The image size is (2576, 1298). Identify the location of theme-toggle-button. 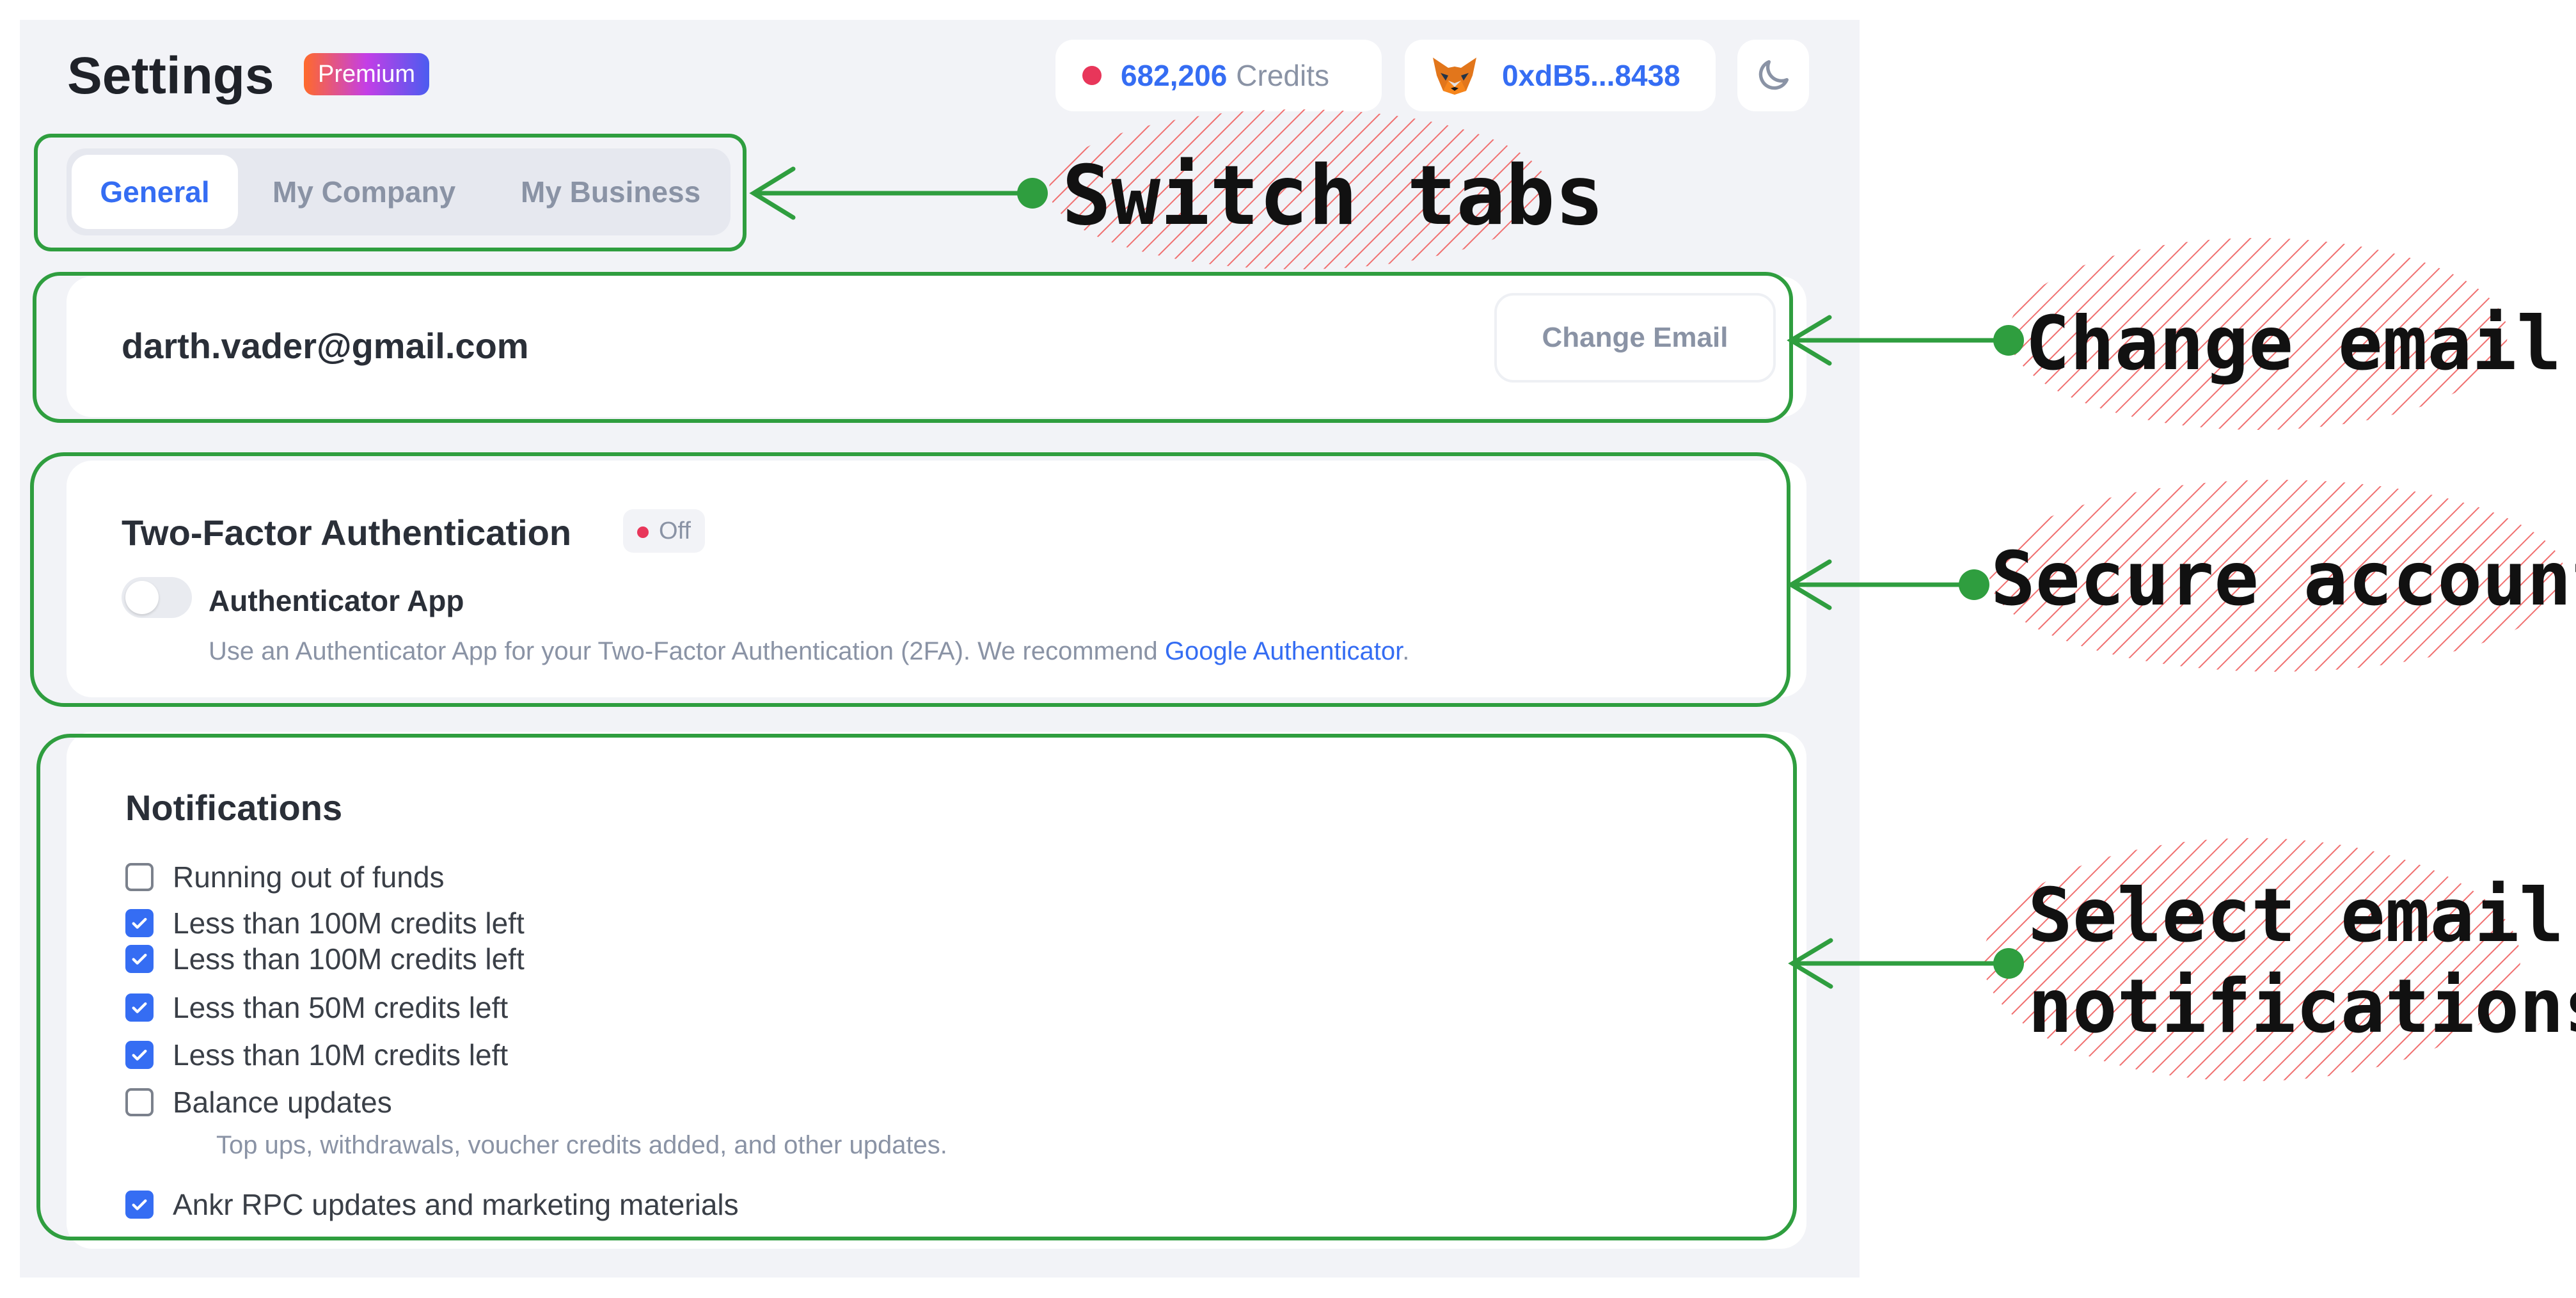
(1773, 75).